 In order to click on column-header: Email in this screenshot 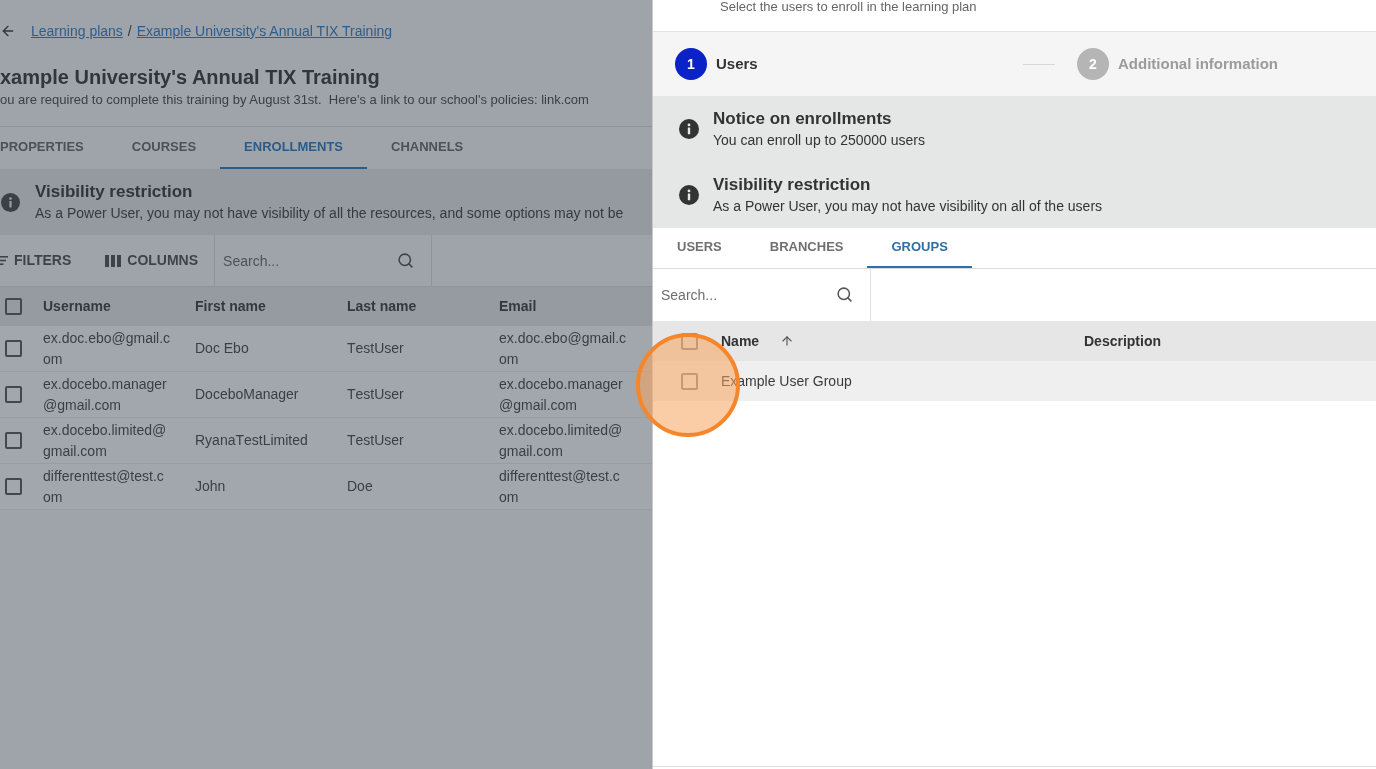, I will do `click(571, 306)`.